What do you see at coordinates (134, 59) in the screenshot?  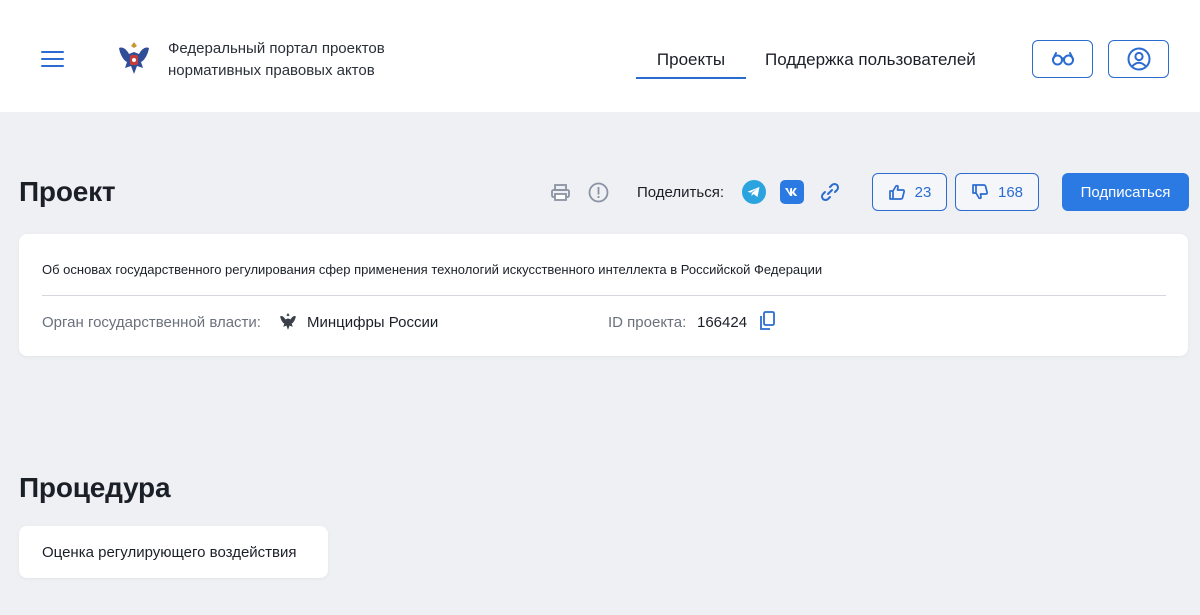 I see `coat-of-arms-emblem` at bounding box center [134, 59].